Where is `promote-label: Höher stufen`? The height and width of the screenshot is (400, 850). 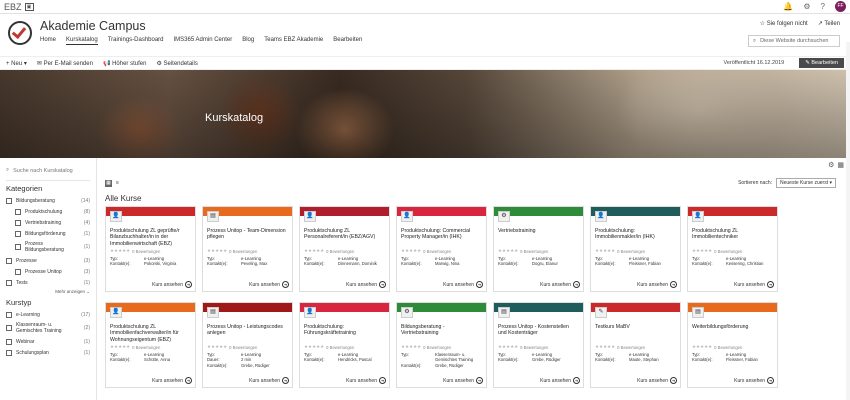 promote-label: Höher stufen is located at coordinates (129, 63).